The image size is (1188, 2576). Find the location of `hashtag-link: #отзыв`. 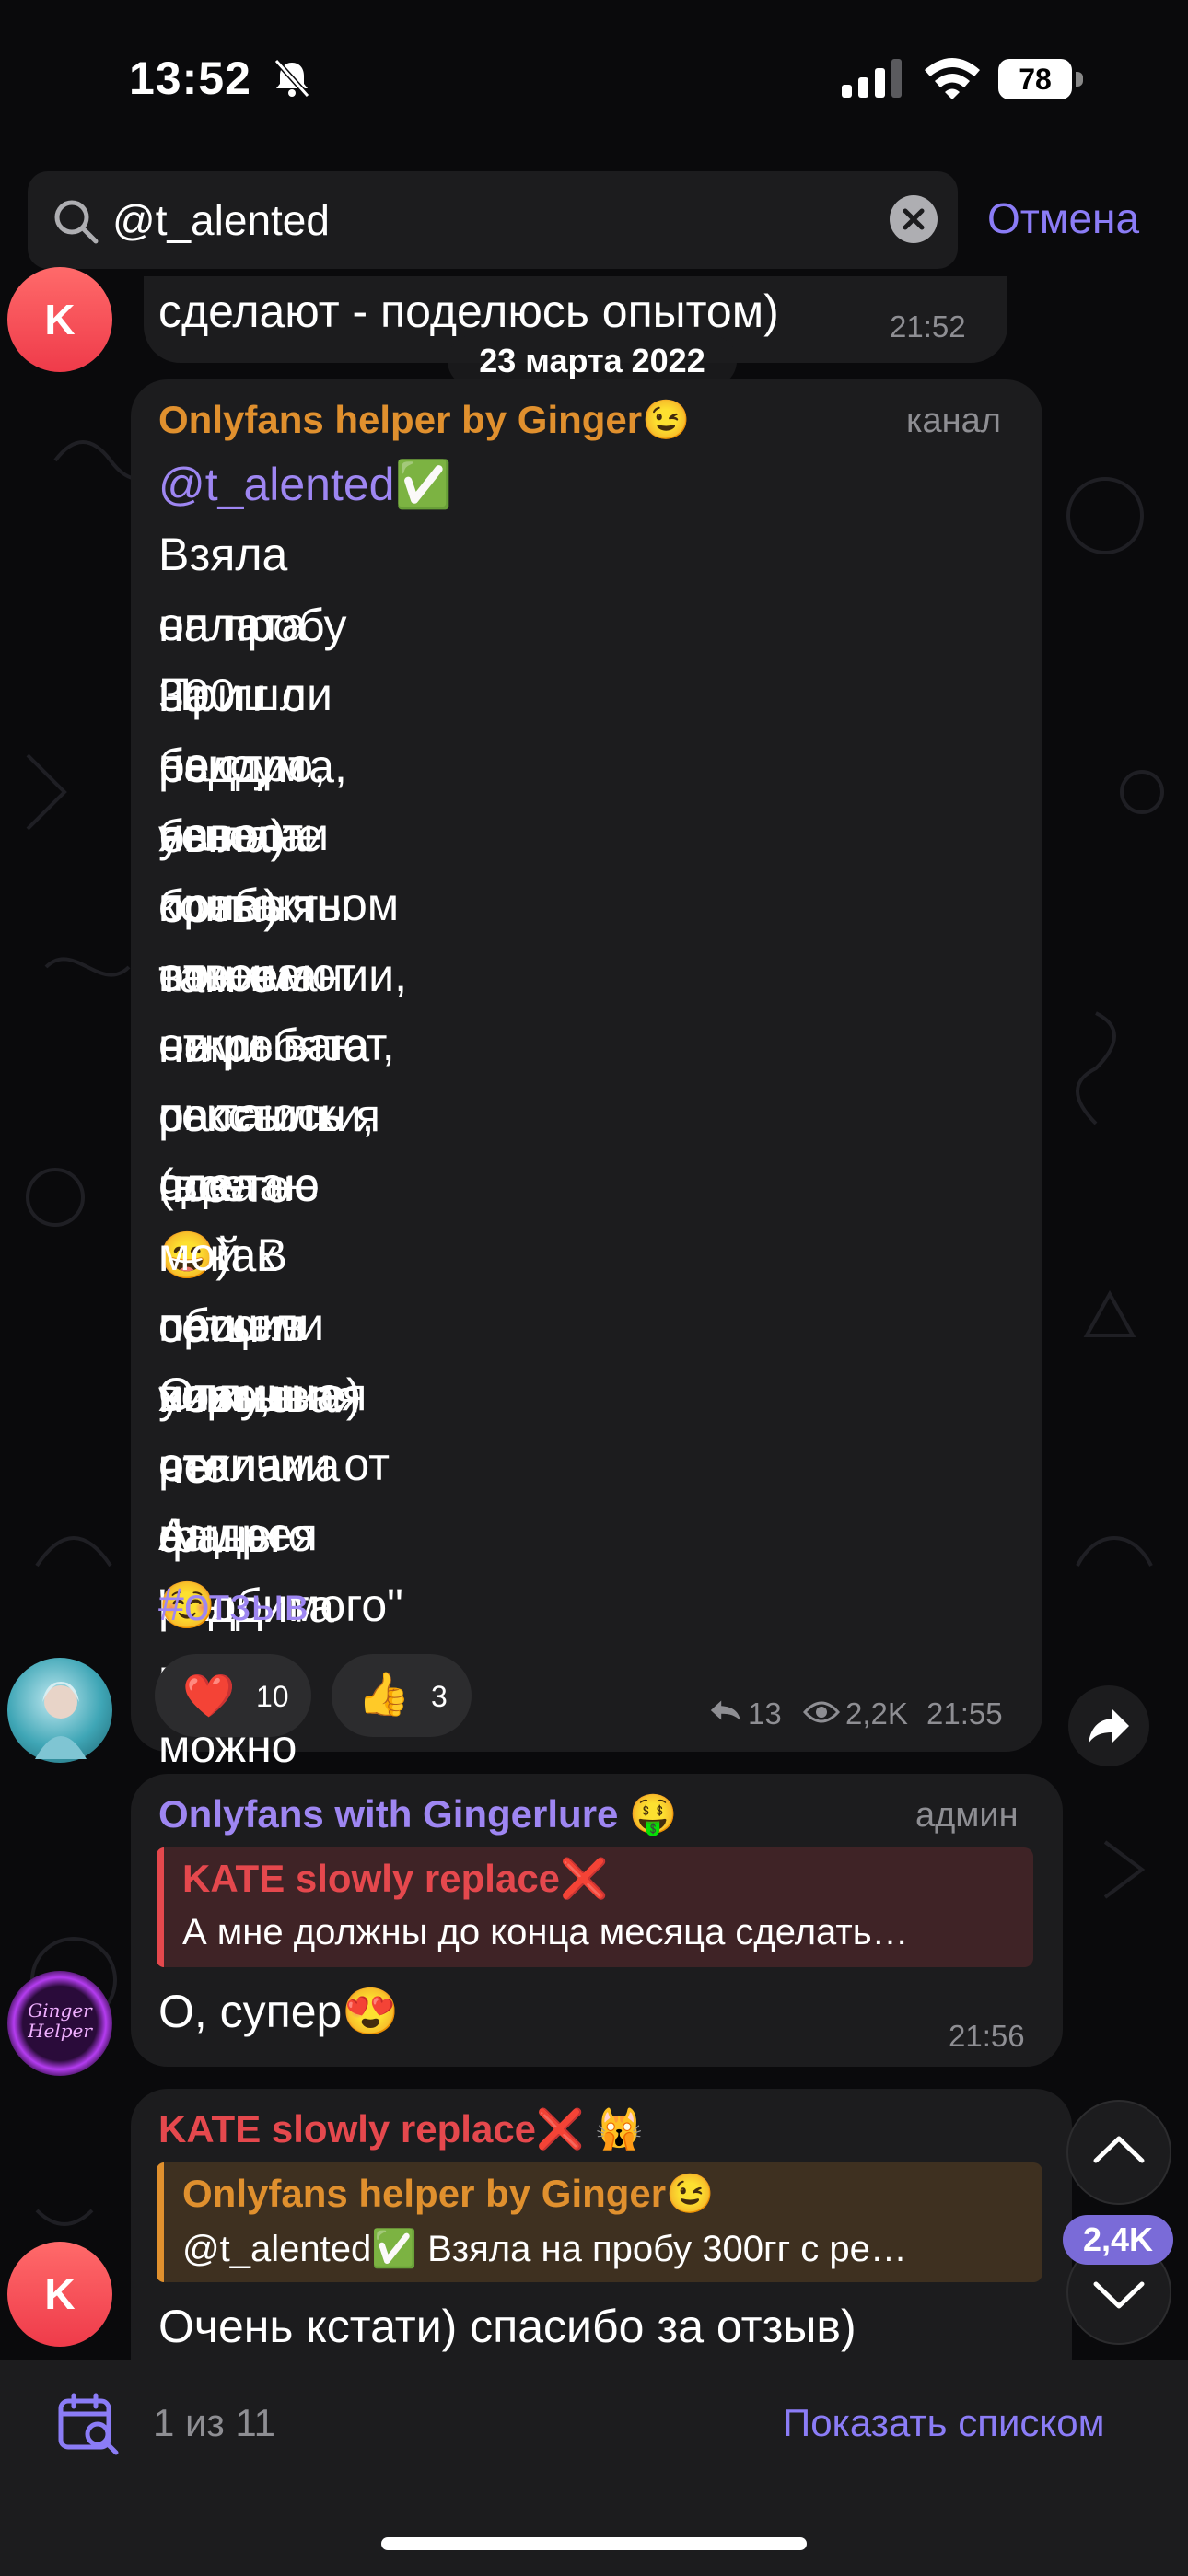

hashtag-link: #отзыв is located at coordinates (233, 1604).